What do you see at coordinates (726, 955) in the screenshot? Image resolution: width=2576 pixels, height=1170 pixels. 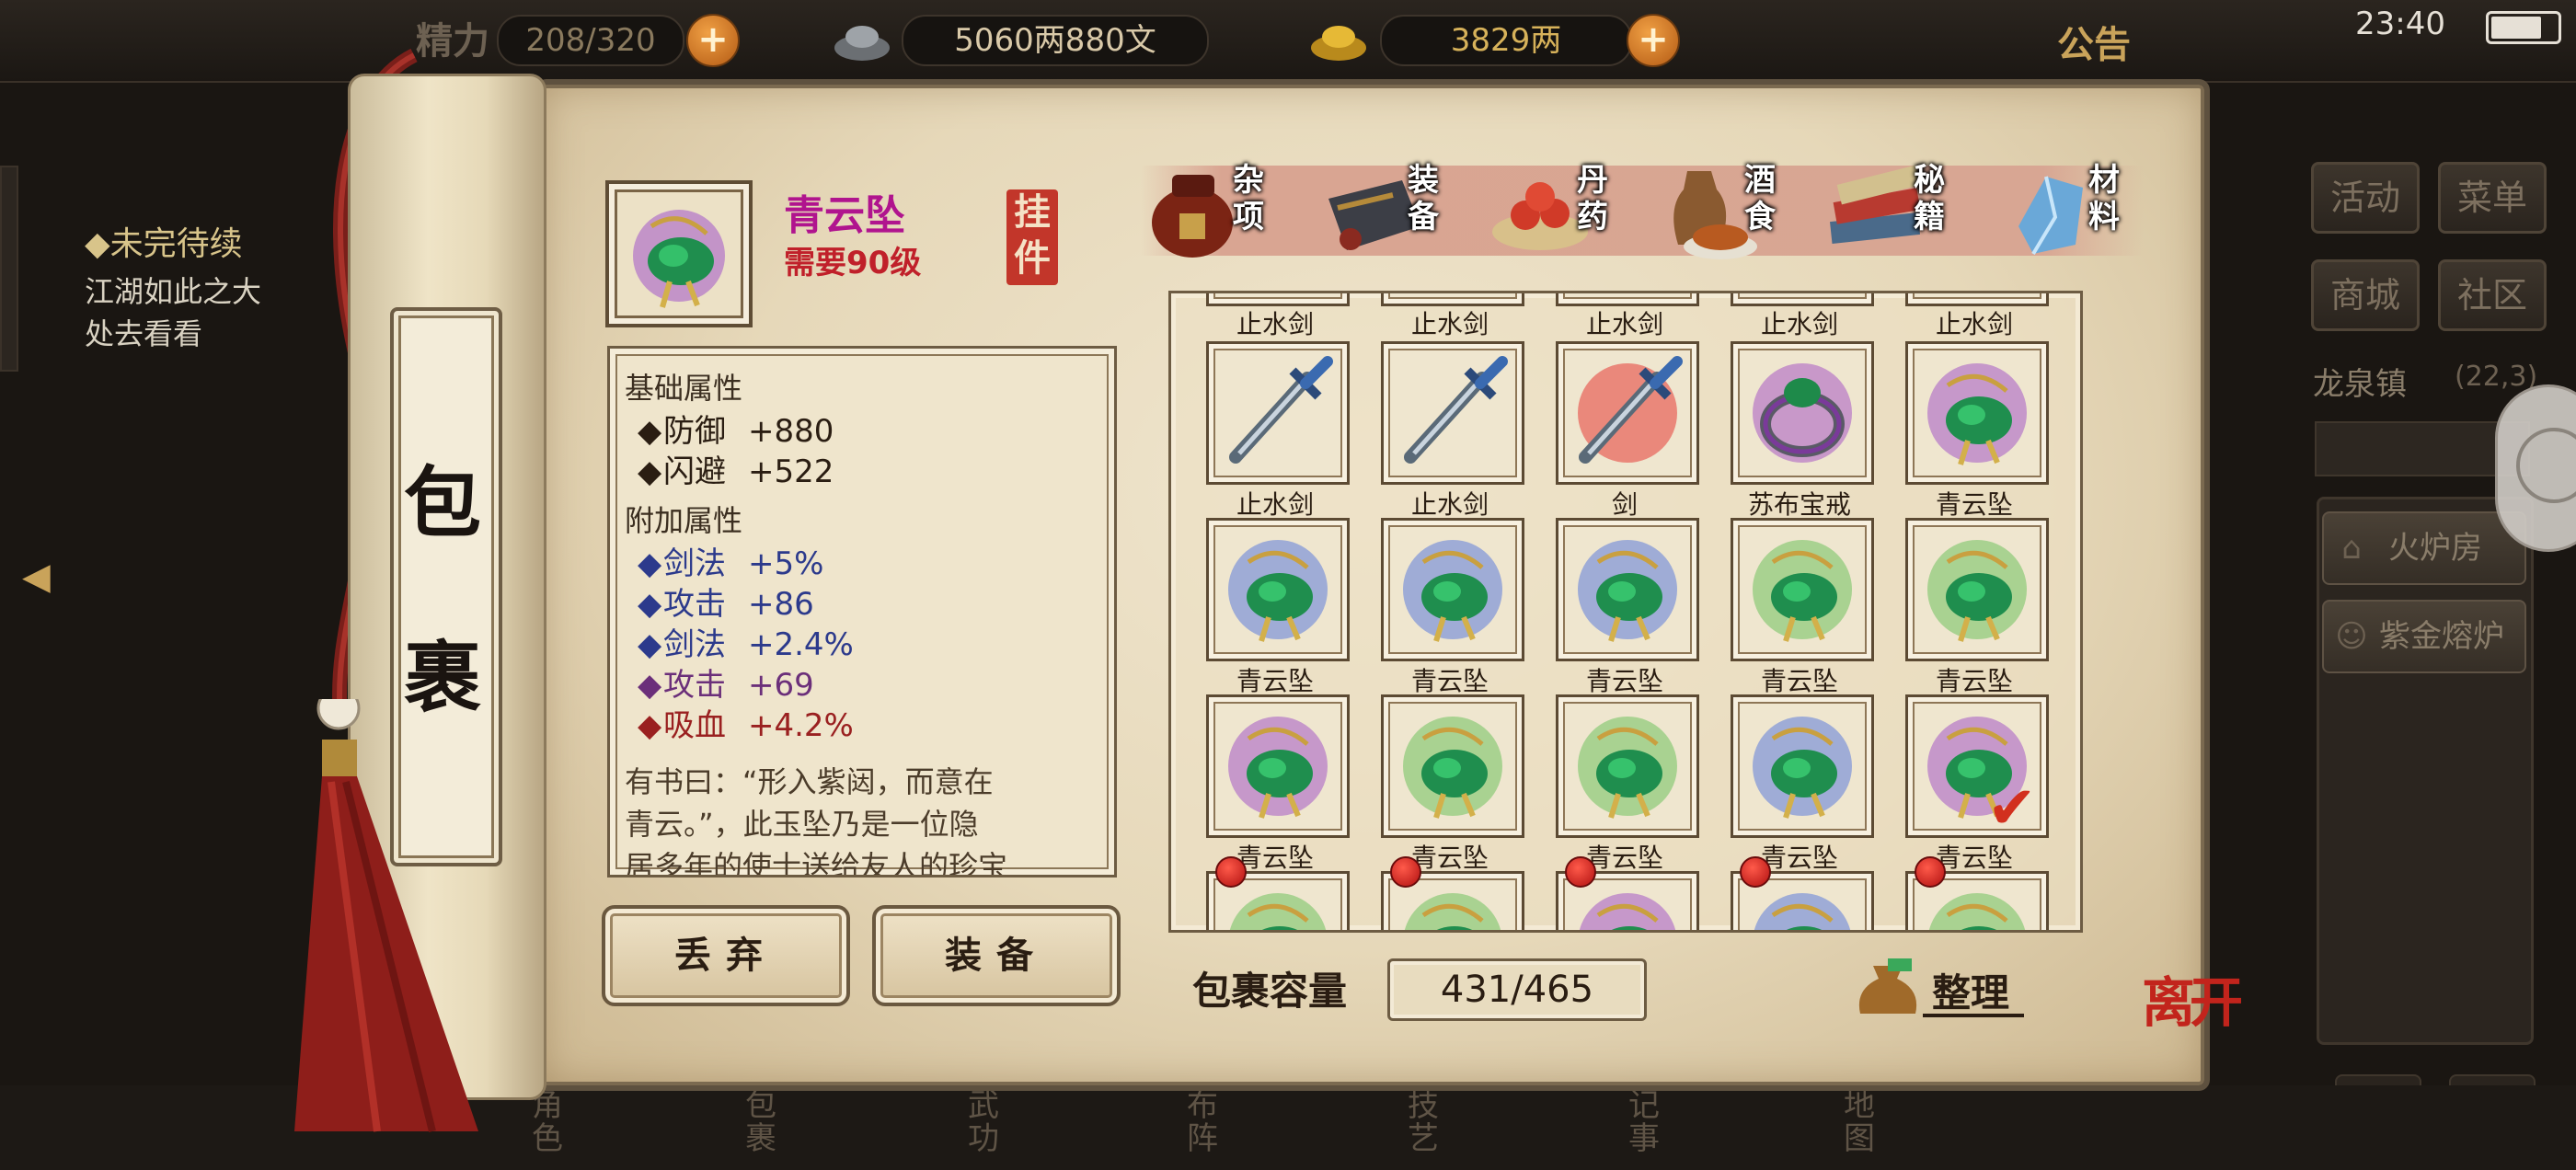 I see `discard-button: 丢弃` at bounding box center [726, 955].